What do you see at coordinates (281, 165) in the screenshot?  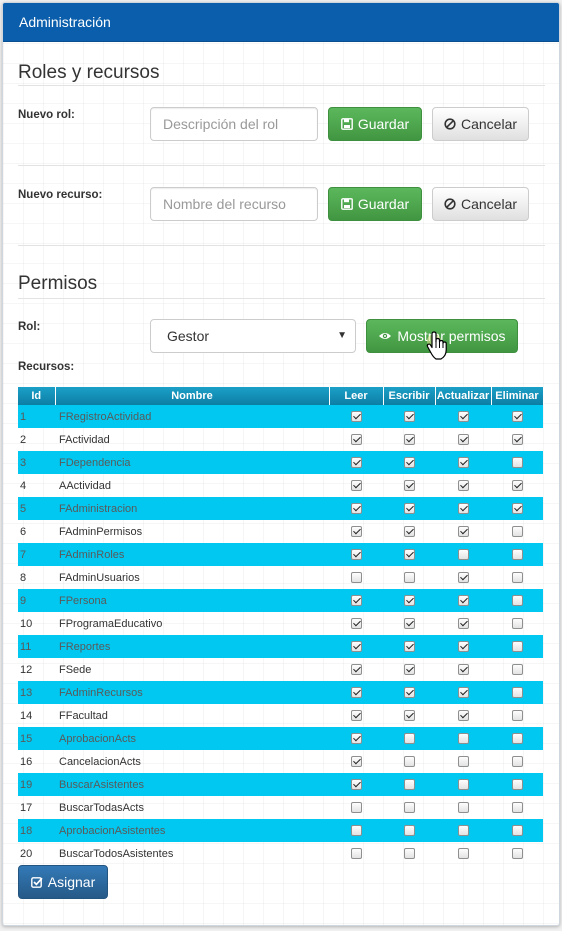 I see `divider` at bounding box center [281, 165].